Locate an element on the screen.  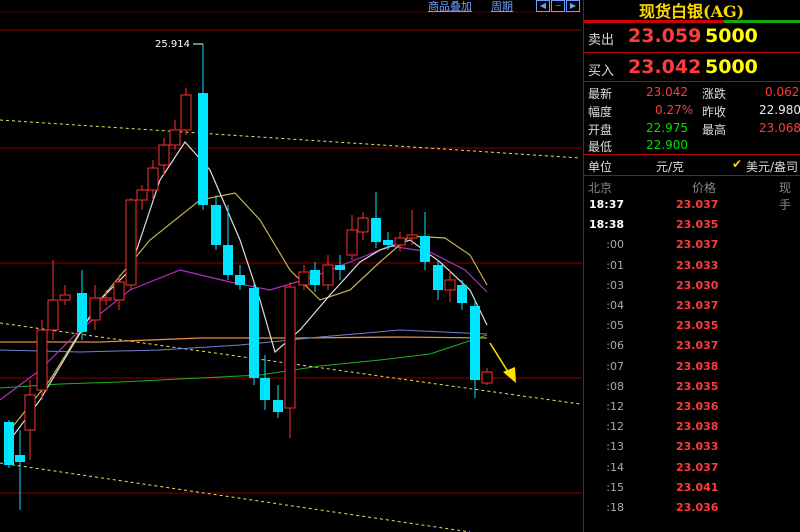
high-price-label: 25.914 is located at coordinates (172, 44).